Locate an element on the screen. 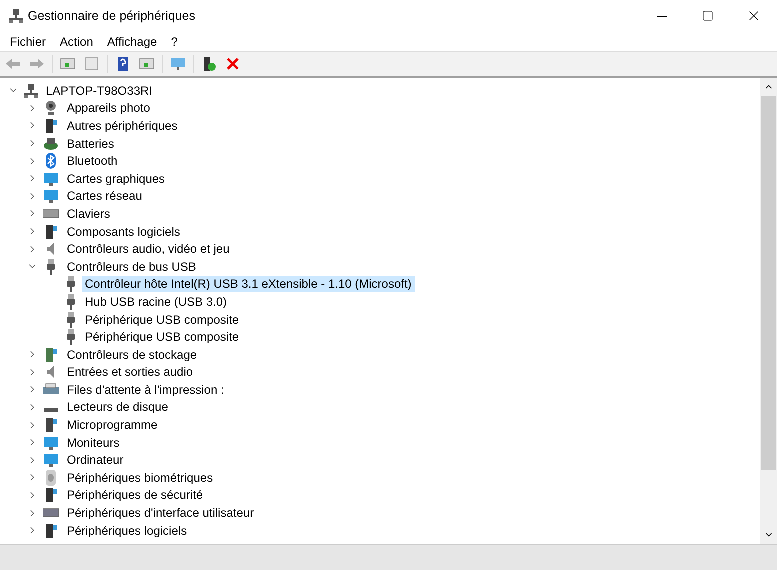  webcam-icon is located at coordinates (51, 108).